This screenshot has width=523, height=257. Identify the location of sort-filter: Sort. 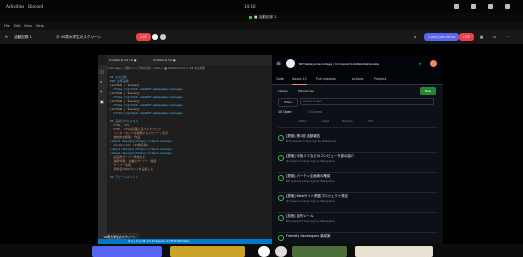
(371, 121).